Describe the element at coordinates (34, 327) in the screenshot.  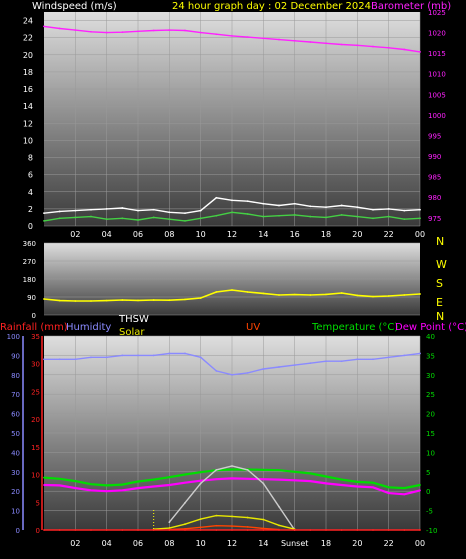
I see `rainfall-legend: Rainfall (mm)` at that location.